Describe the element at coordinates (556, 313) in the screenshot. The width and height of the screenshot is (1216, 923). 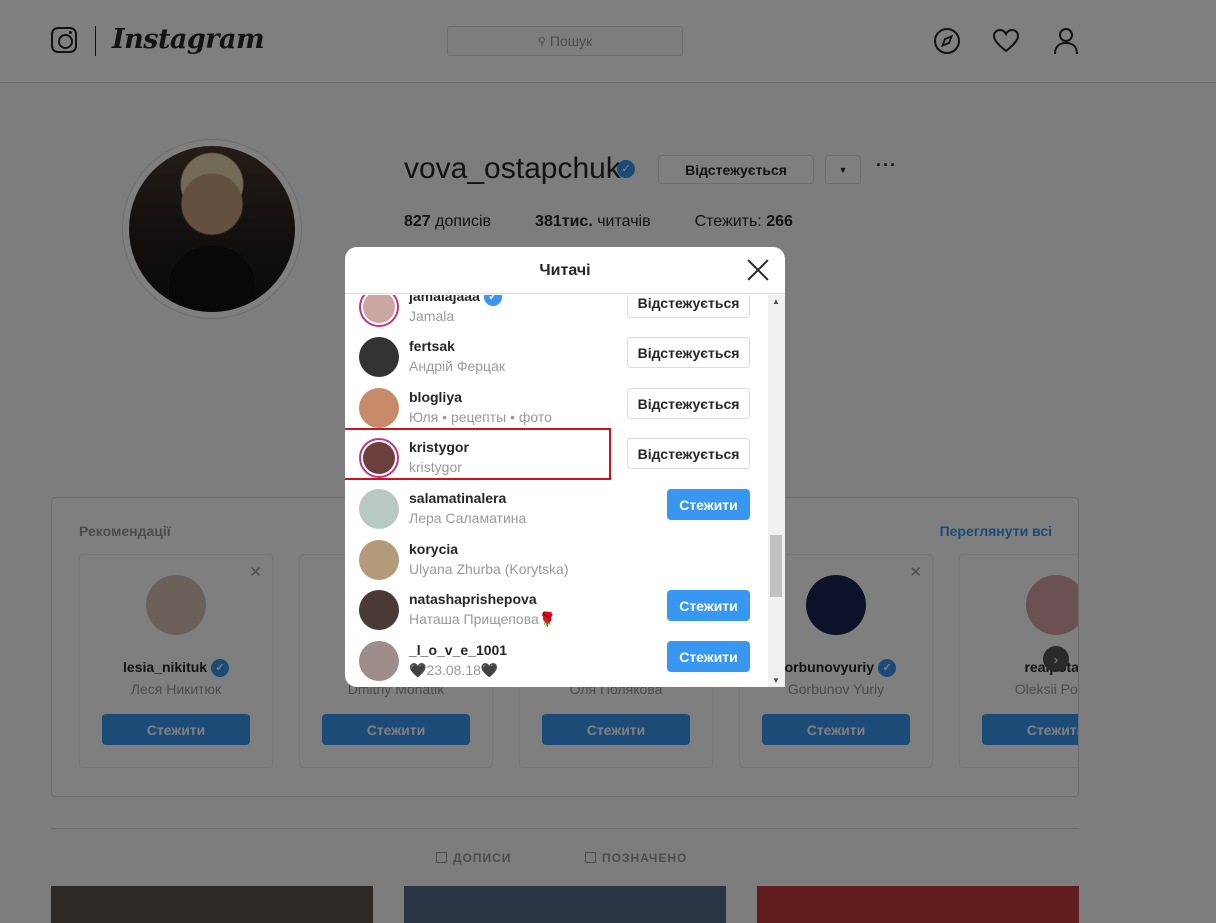
I see `list-item: jamalajaaa ✓ Jamala Відстежується` at that location.